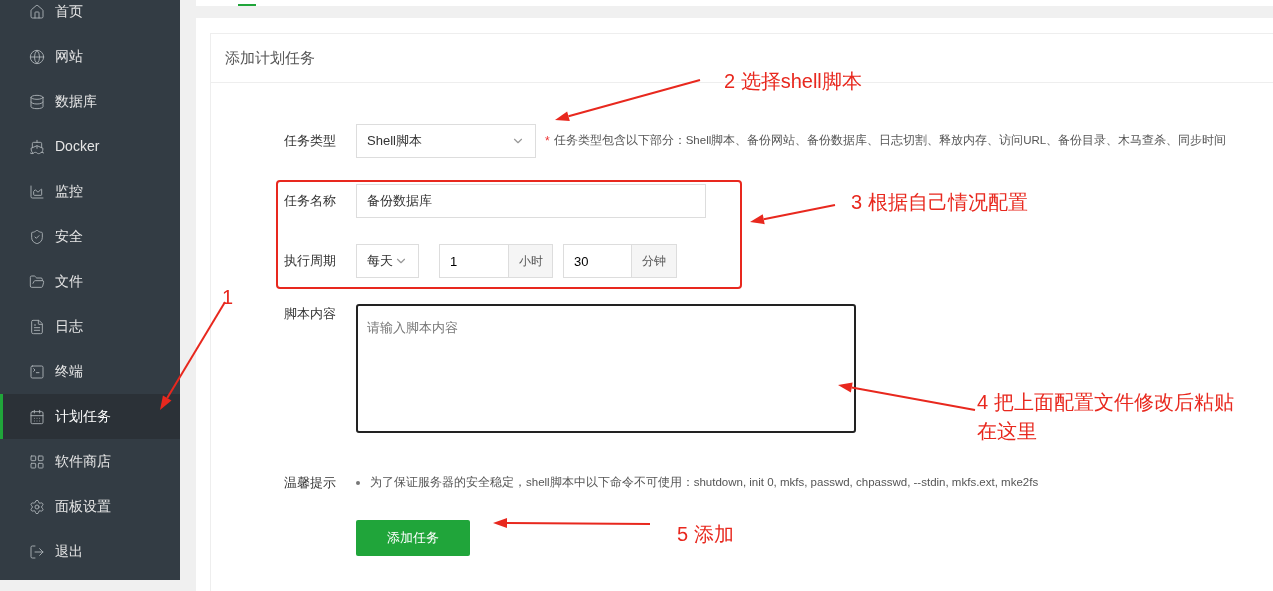  Describe the element at coordinates (90, 551) in the screenshot. I see `sidebar-item: 退出` at that location.